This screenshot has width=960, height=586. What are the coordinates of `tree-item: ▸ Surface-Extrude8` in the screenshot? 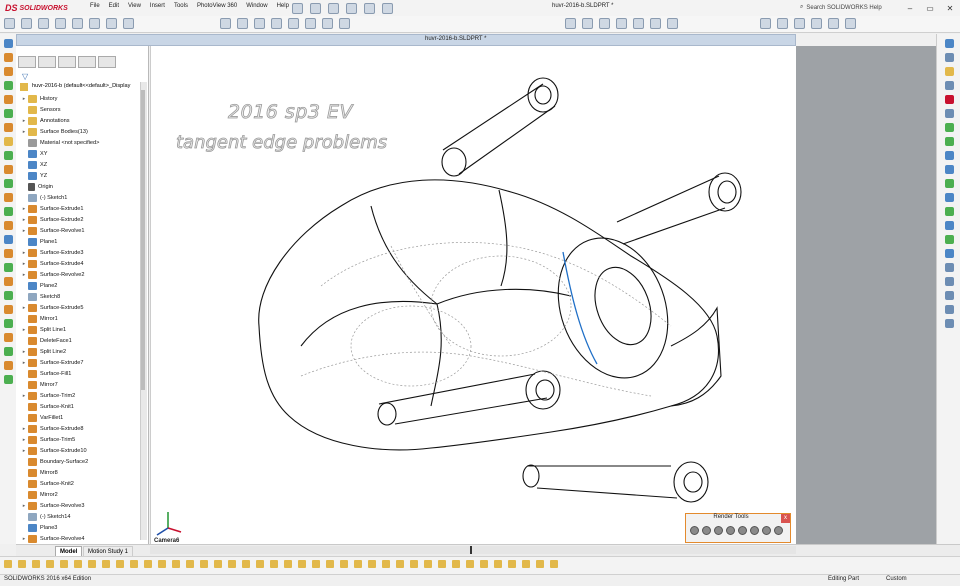 It's located at (80, 428).